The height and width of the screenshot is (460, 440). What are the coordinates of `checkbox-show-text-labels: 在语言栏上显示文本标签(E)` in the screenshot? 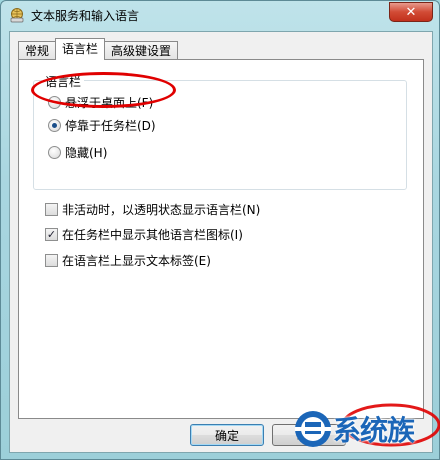 It's located at (128, 260).